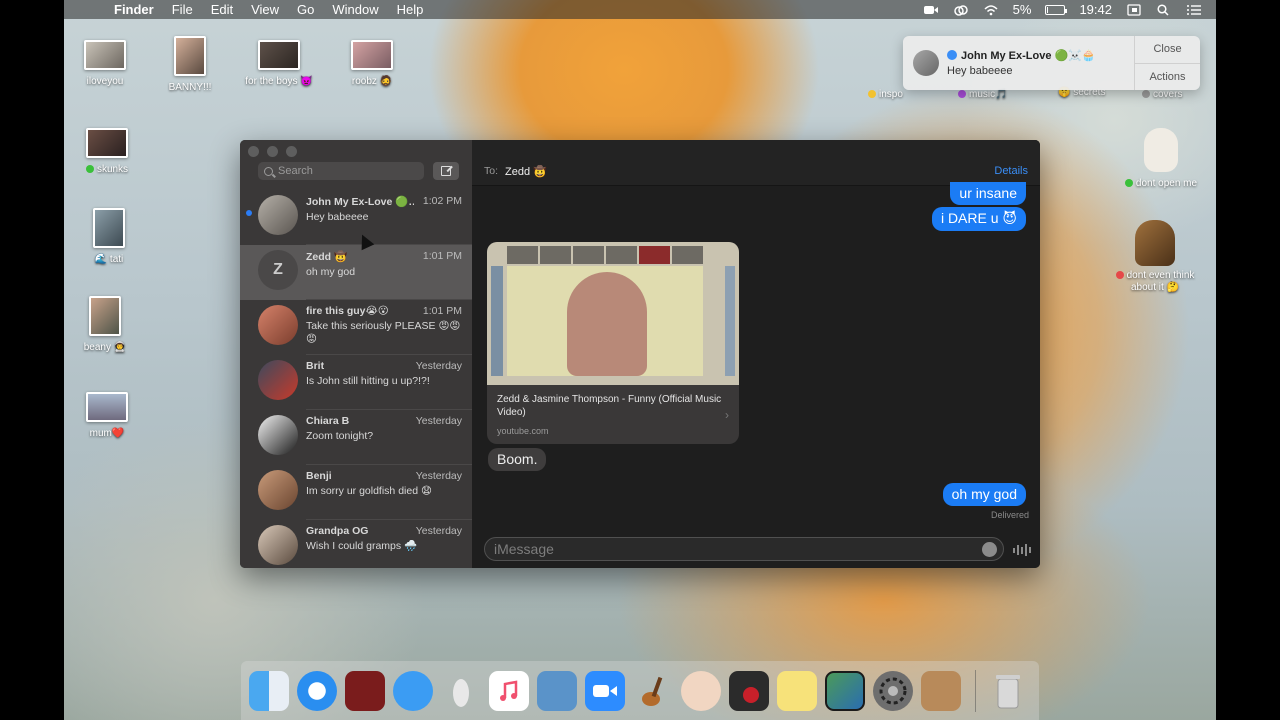 This screenshot has height=720, width=1280. I want to click on notification-sender: John My Ex-Love 🟢☠️🧁, so click(1021, 55).